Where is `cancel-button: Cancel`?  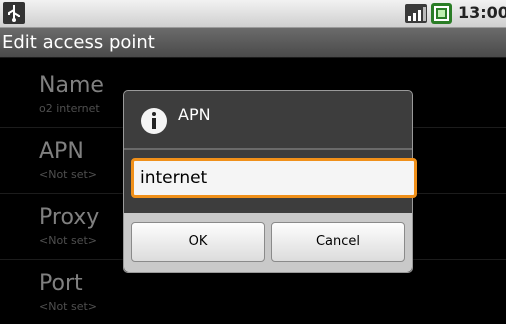 cancel-button: Cancel is located at coordinates (338, 242).